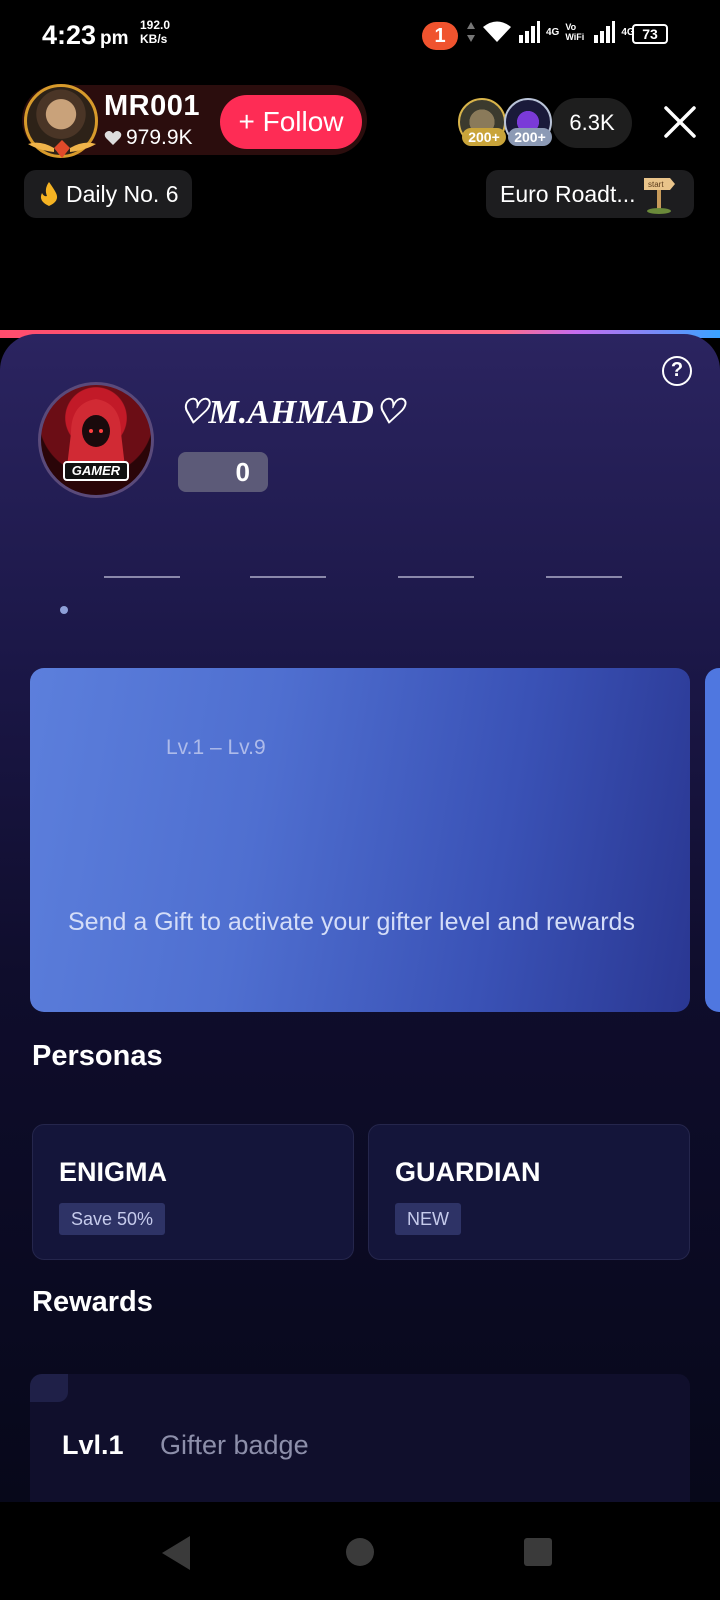  Describe the element at coordinates (659, 196) in the screenshot. I see `start-signpost-icon: start` at that location.